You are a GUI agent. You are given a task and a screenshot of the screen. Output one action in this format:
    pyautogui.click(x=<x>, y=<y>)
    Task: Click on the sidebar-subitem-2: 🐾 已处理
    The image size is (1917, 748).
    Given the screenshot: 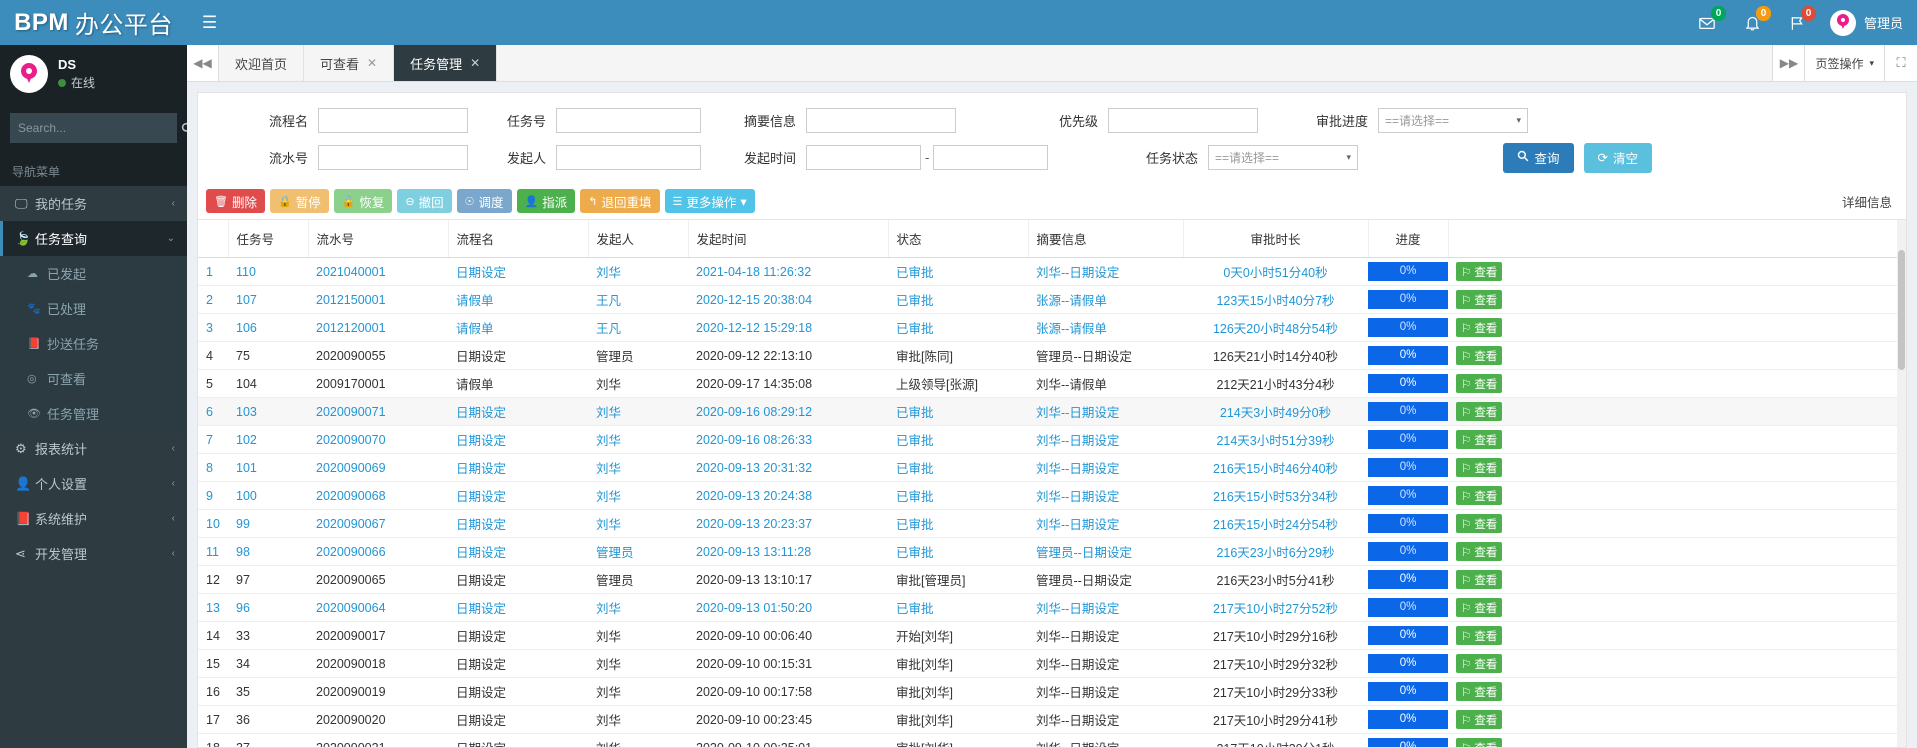 What is the action you would take?
    pyautogui.click(x=93, y=308)
    